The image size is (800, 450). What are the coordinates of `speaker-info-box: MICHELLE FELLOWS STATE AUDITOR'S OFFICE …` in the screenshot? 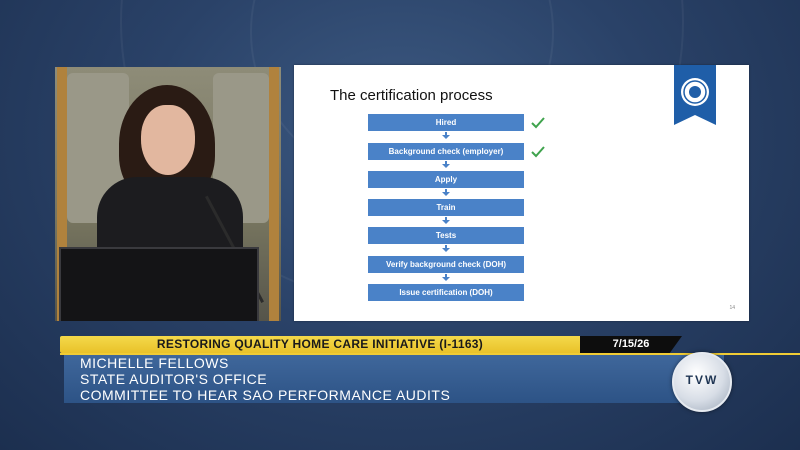 It's located at (394, 379).